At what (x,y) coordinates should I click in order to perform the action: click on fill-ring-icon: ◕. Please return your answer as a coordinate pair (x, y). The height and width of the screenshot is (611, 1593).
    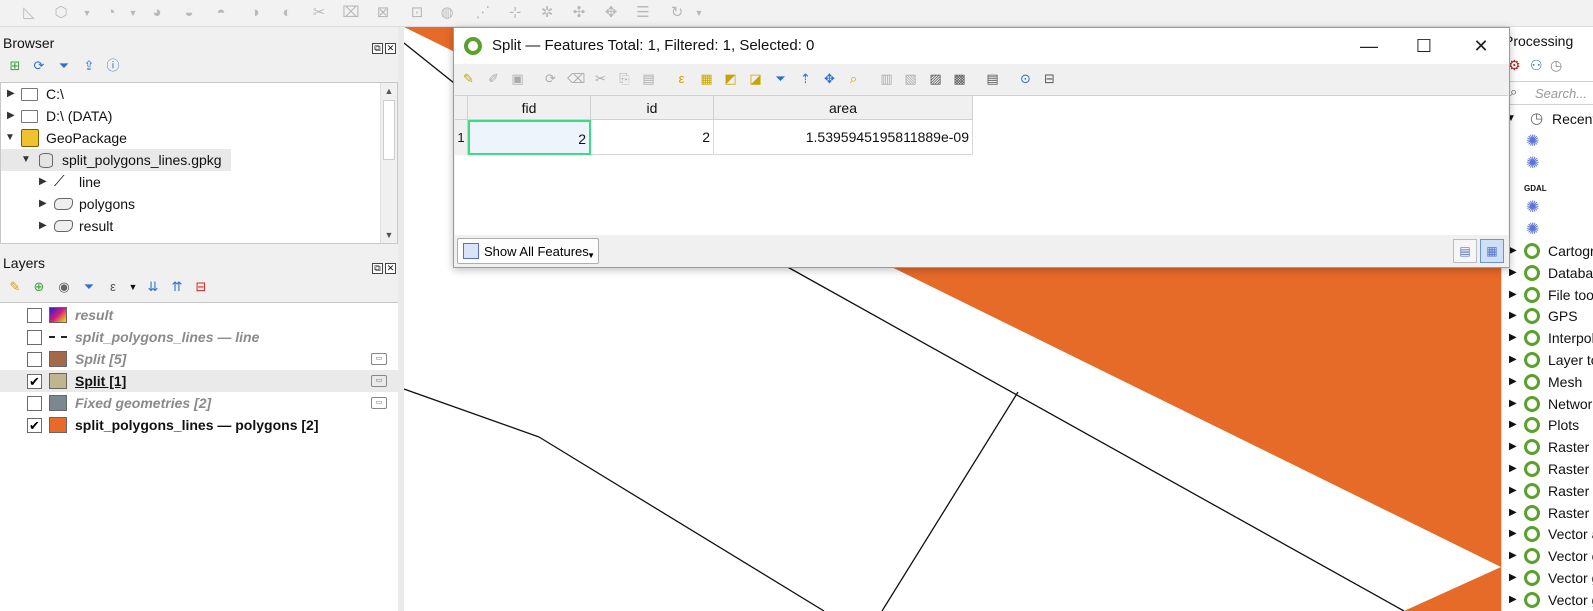
    Looking at the image, I should click on (157, 13).